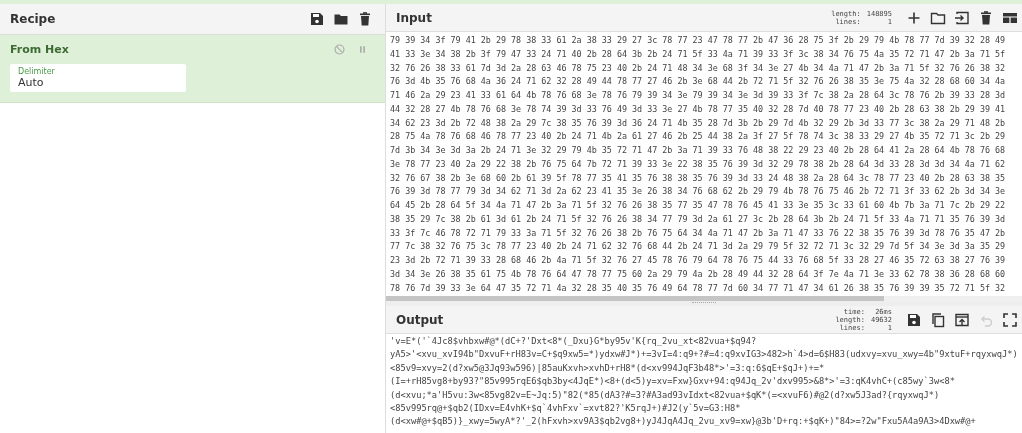 This screenshot has width=1022, height=433. Describe the element at coordinates (698, 109) in the screenshot. I see `hex-text-line: 44 32 28 27 4b 78 76 68 3e 78 74 39 3d 33 76 49 3d 33 3e 27 4b 78 77 35 40 32 28 7d 40 78 77 23 40 2b 28 63 38 2b 29 39 41` at that location.